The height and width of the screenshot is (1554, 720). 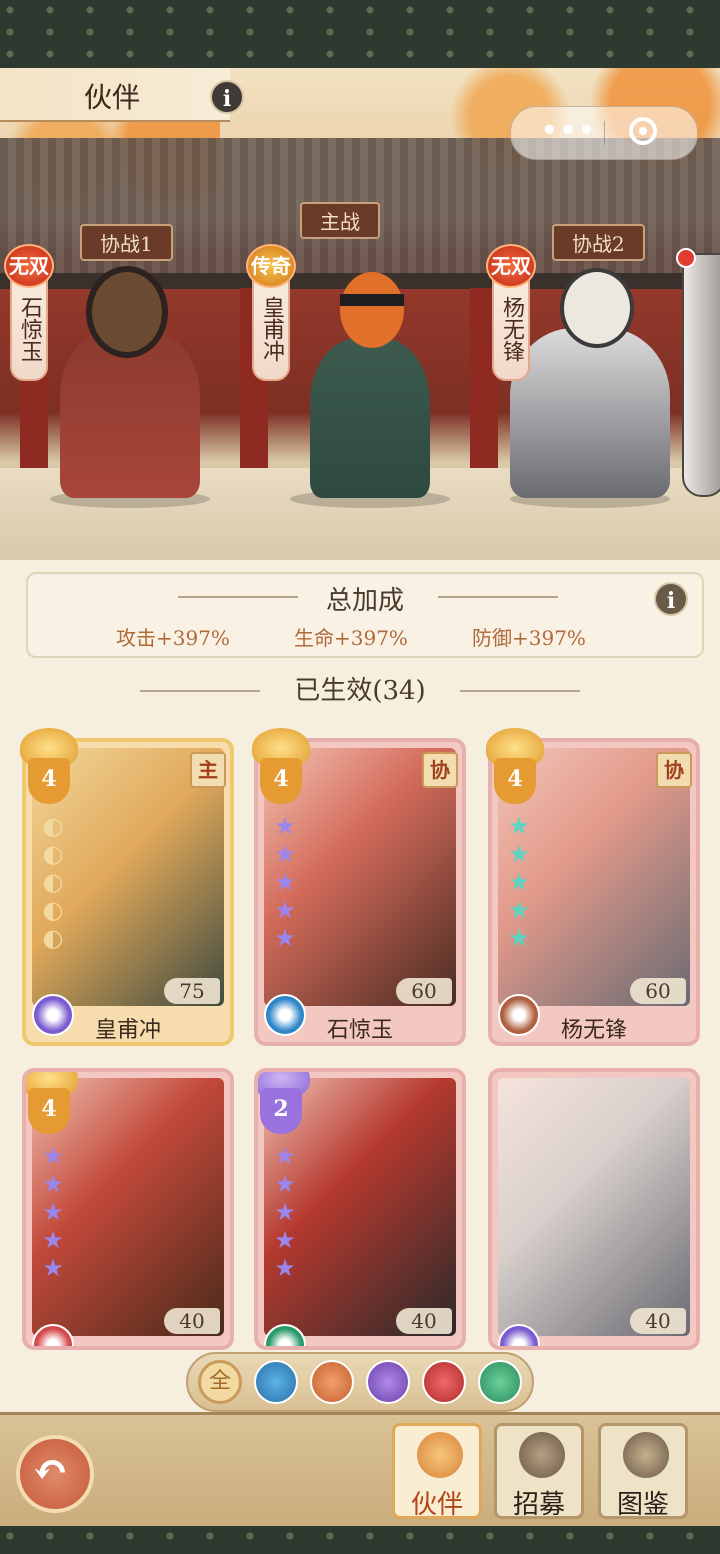 I want to click on sword-prop, so click(x=701, y=375).